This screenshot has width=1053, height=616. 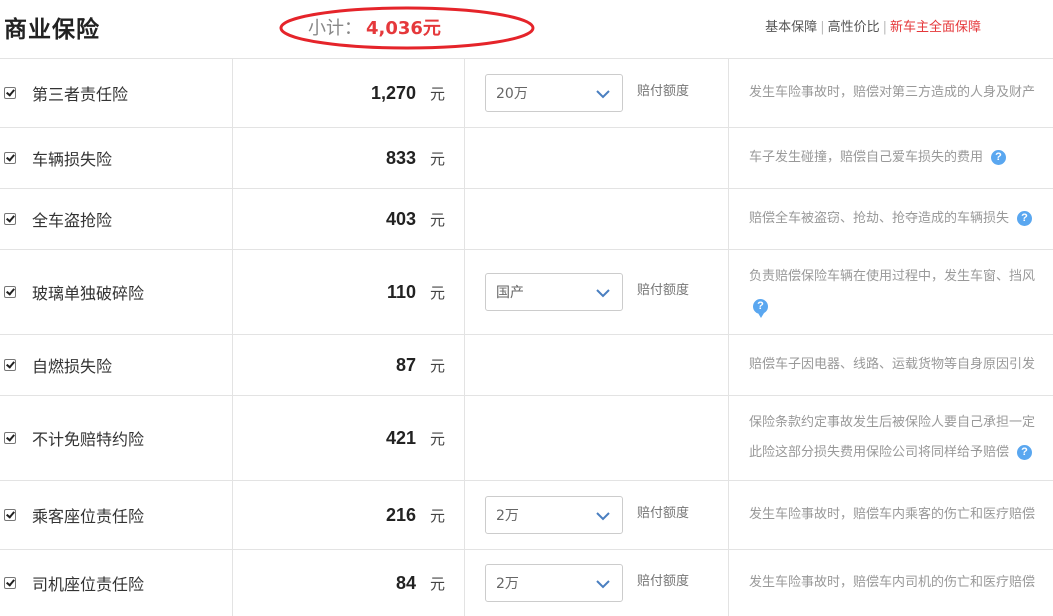 I want to click on description-cell: 赔偿全车被盗窃、抢劫、抢夺造成的车辆损失?, so click(x=890, y=219).